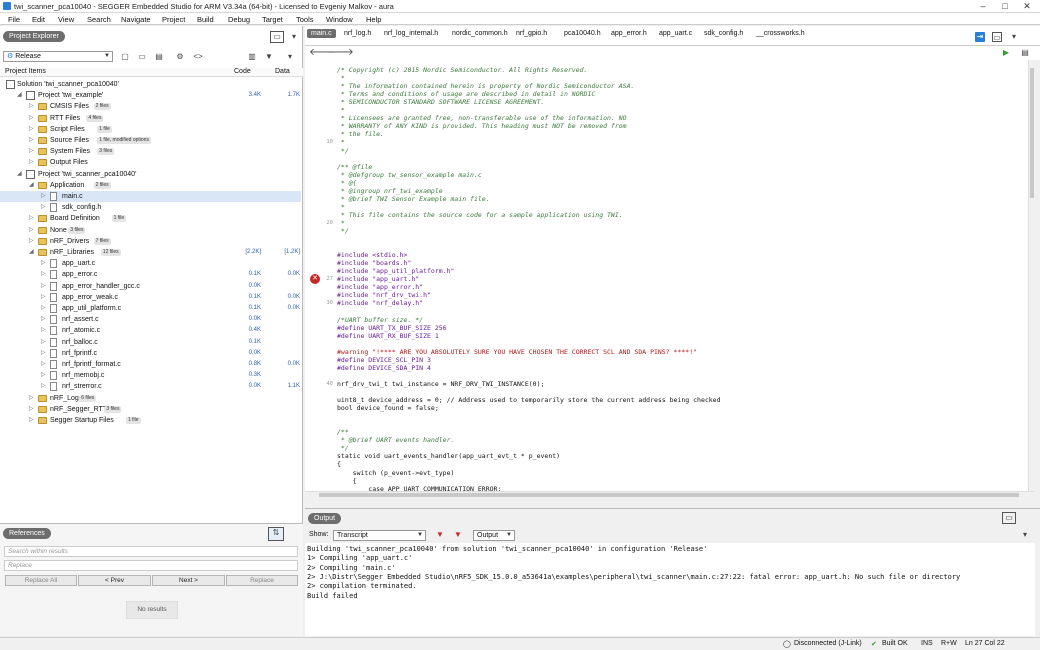 The width and height of the screenshot is (1040, 650). Describe the element at coordinates (150, 286) in the screenshot. I see `tree-file-item: ▷ app_error_handler_gcc.c 0.0K` at that location.